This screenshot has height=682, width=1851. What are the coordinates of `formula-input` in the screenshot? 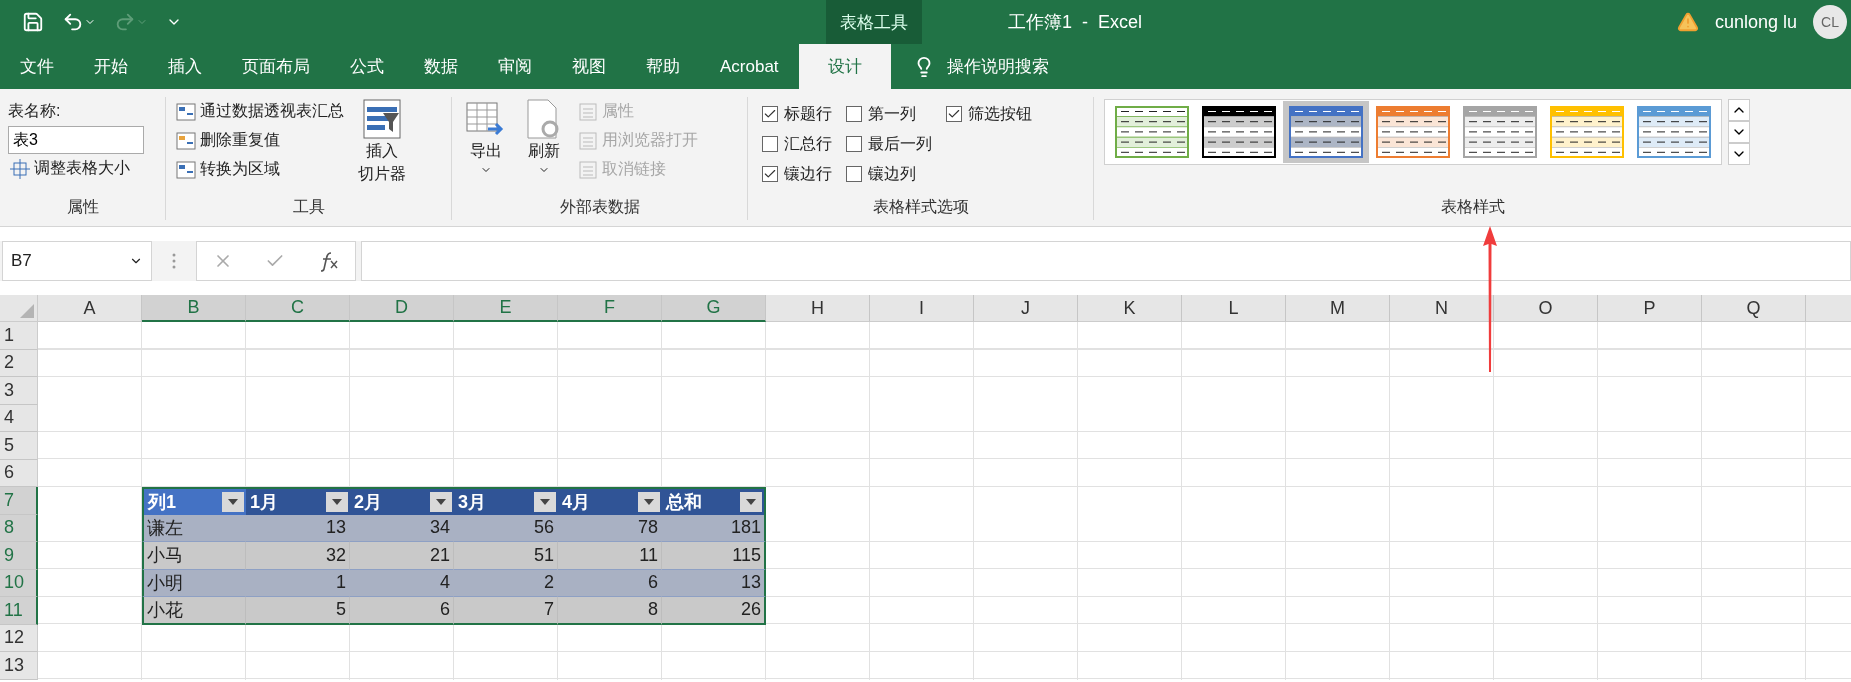 It's located at (1106, 261).